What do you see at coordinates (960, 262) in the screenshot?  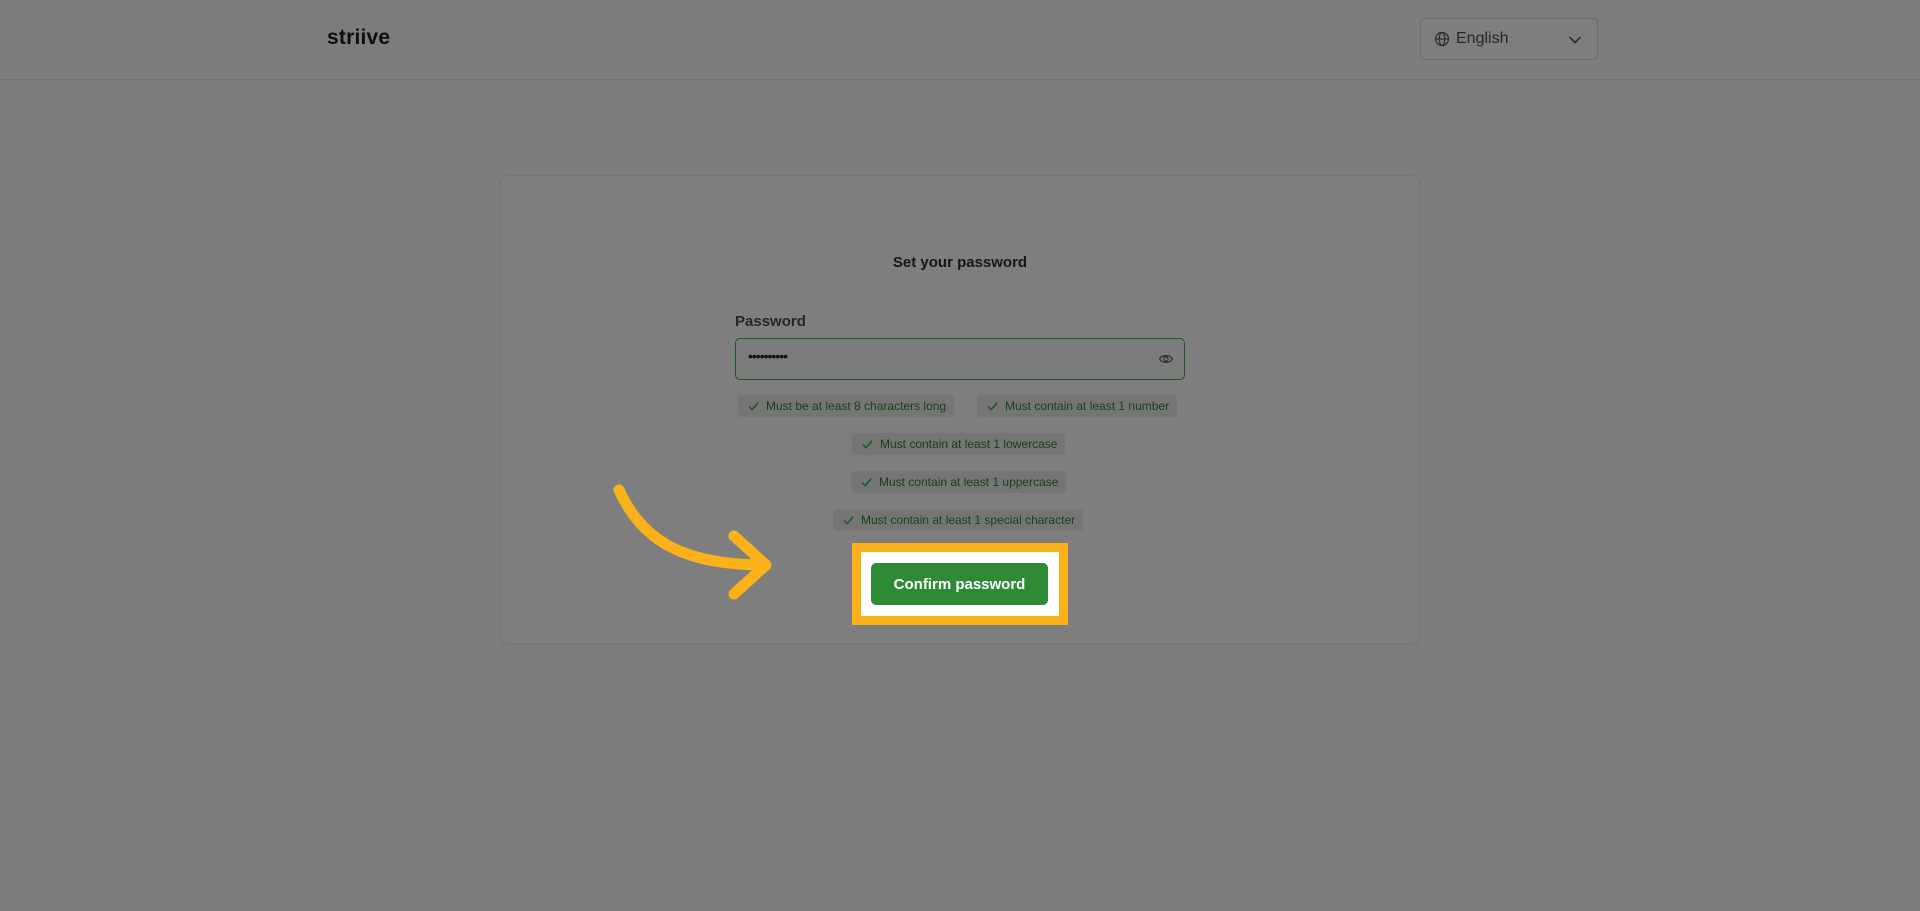 I see `form-title: Set your password` at bounding box center [960, 262].